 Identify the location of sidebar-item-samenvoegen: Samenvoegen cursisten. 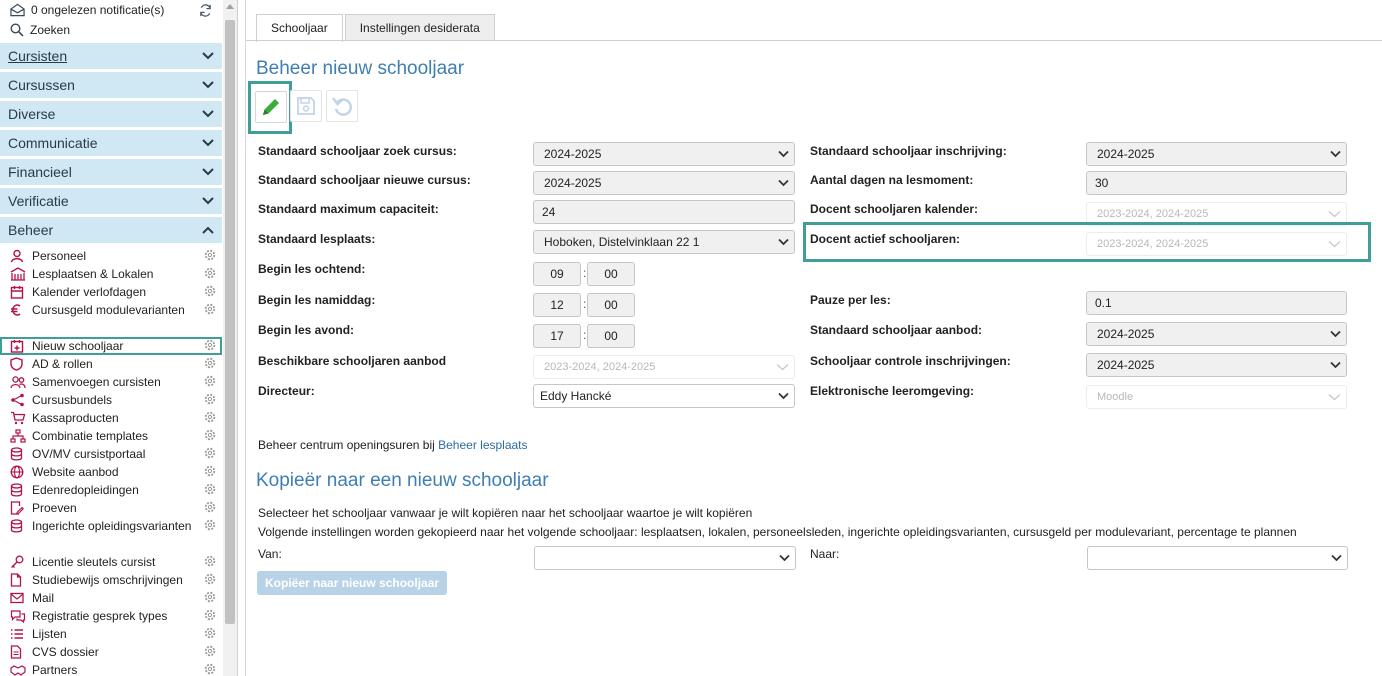
(111, 382).